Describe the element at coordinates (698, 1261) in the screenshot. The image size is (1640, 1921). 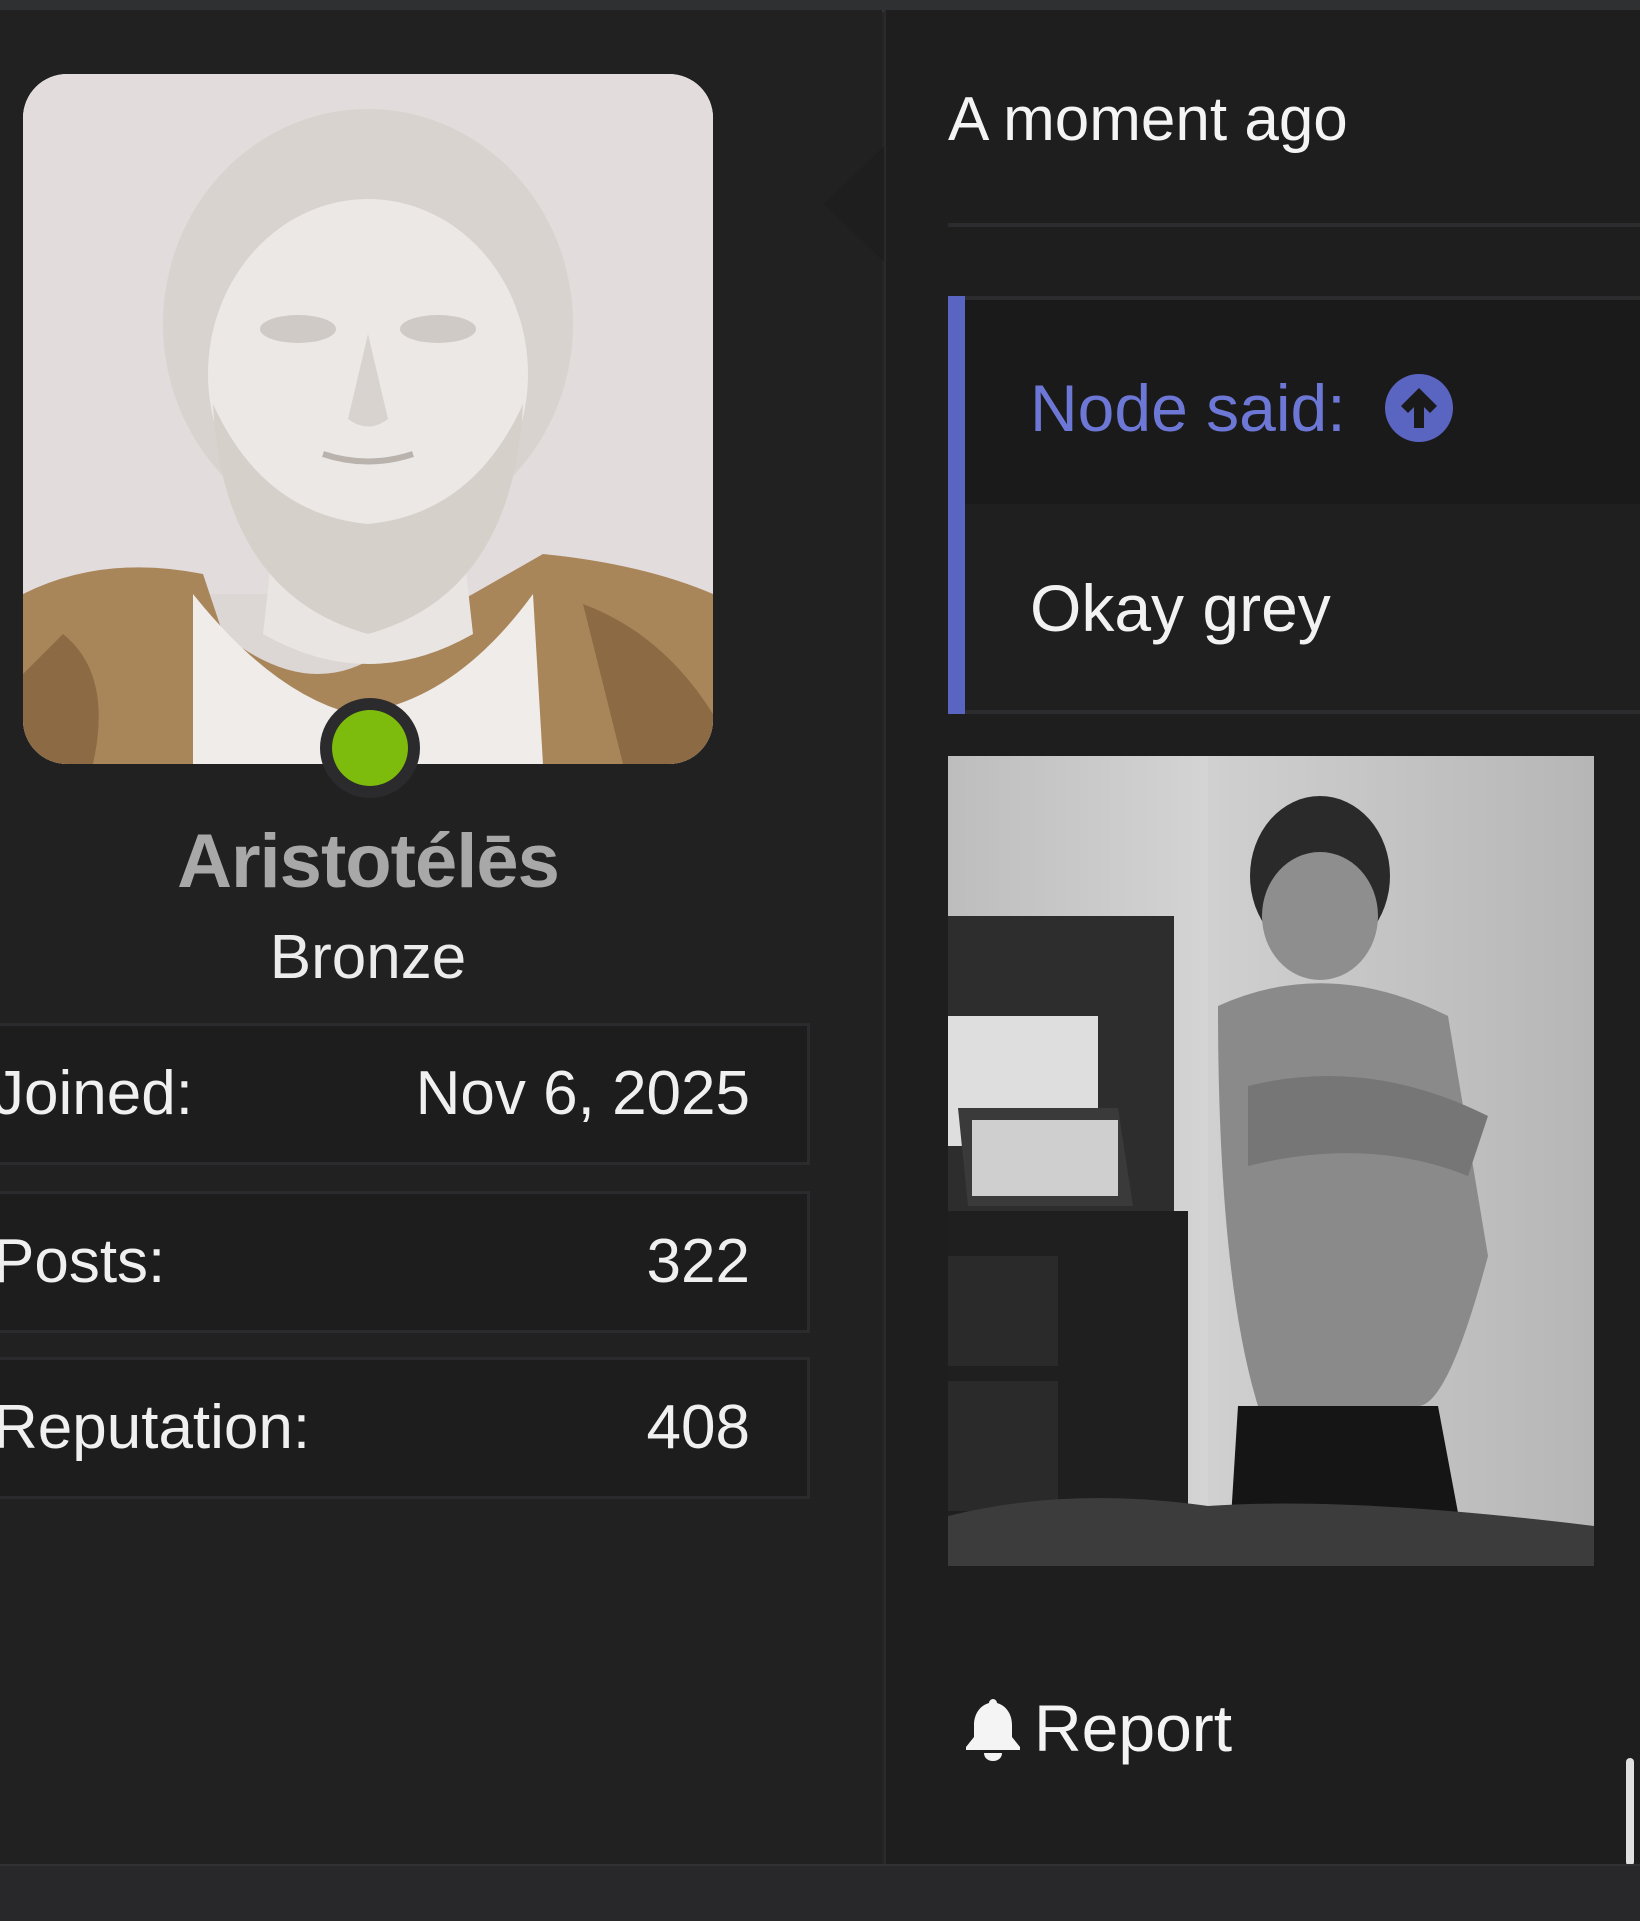
I see `stat-value: 322` at that location.